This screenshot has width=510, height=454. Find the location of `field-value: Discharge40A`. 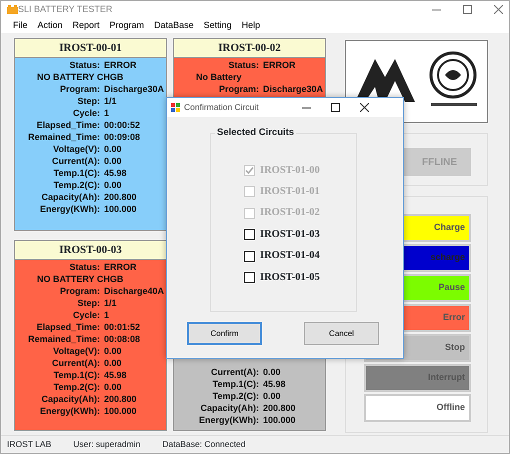

field-value: Discharge40A is located at coordinates (134, 291).